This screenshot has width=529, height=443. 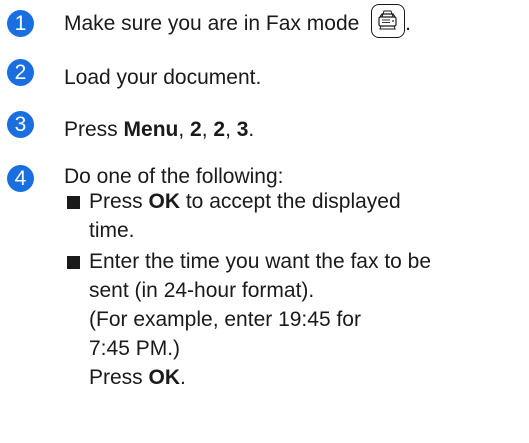 I want to click on fax-mode-icon, so click(x=388, y=21).